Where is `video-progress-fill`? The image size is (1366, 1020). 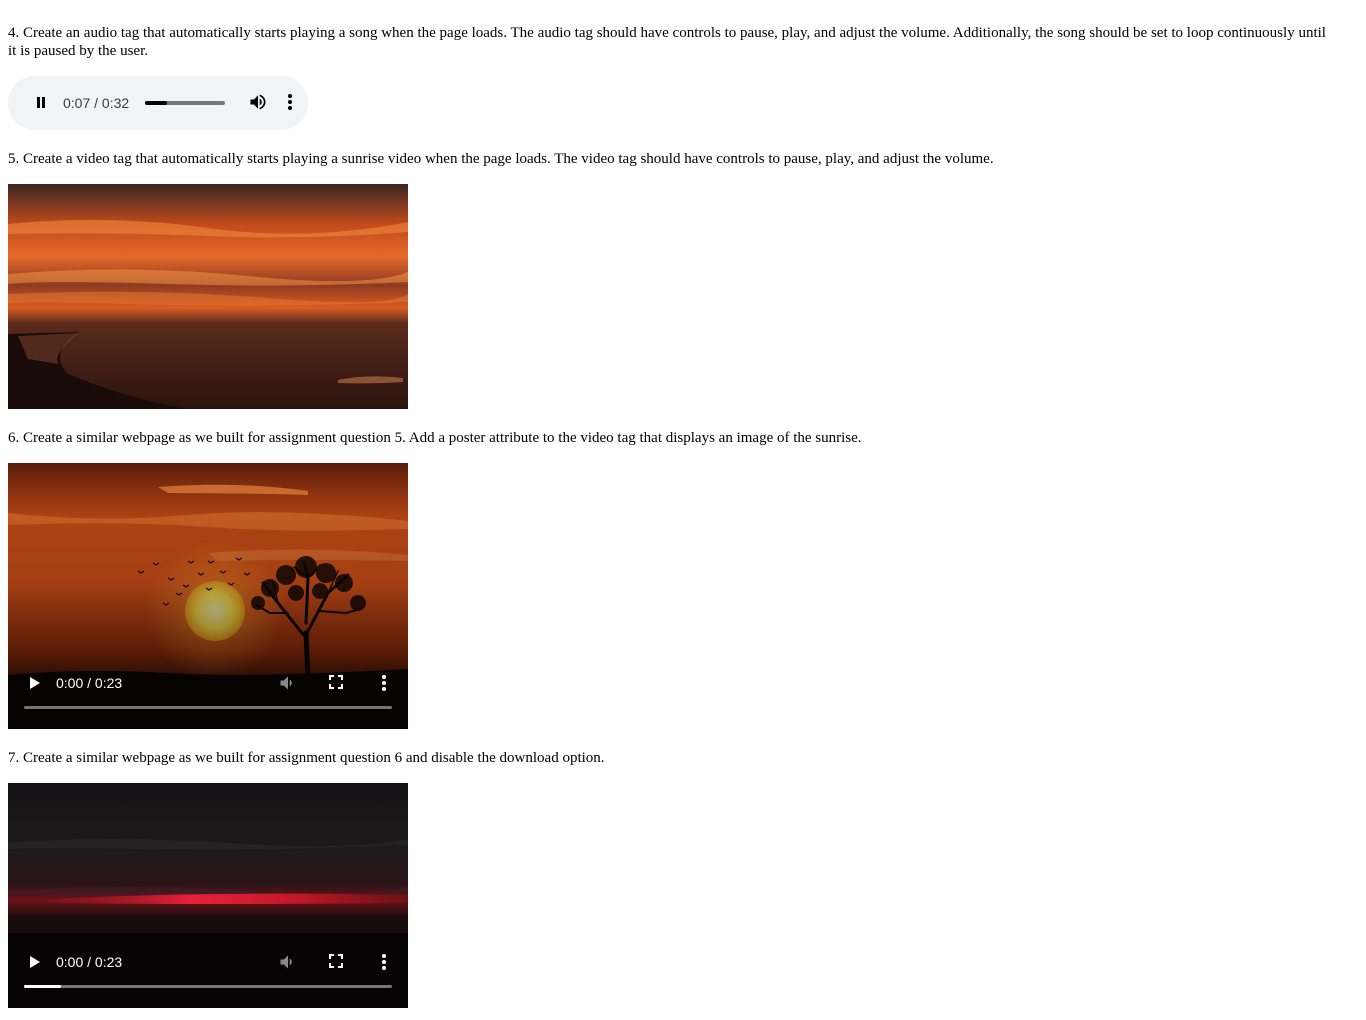
video-progress-fill is located at coordinates (42, 986).